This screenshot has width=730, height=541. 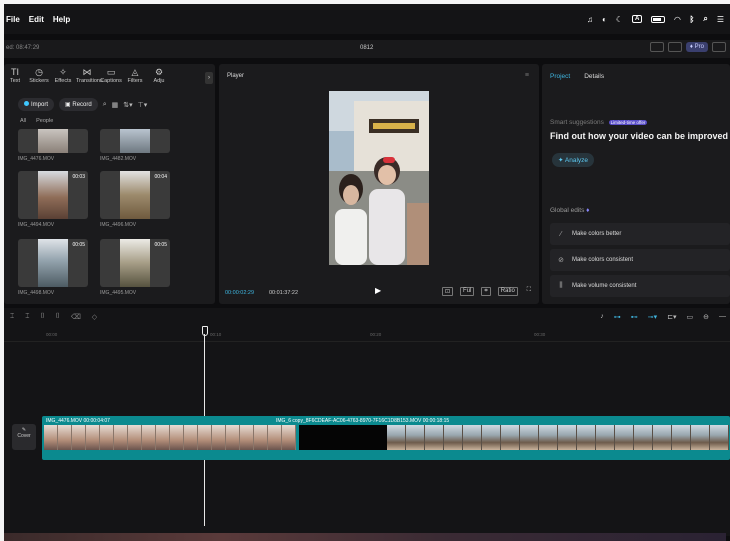 What do you see at coordinates (127, 105) in the screenshot?
I see `sort-icon: ⇅▾` at bounding box center [127, 105].